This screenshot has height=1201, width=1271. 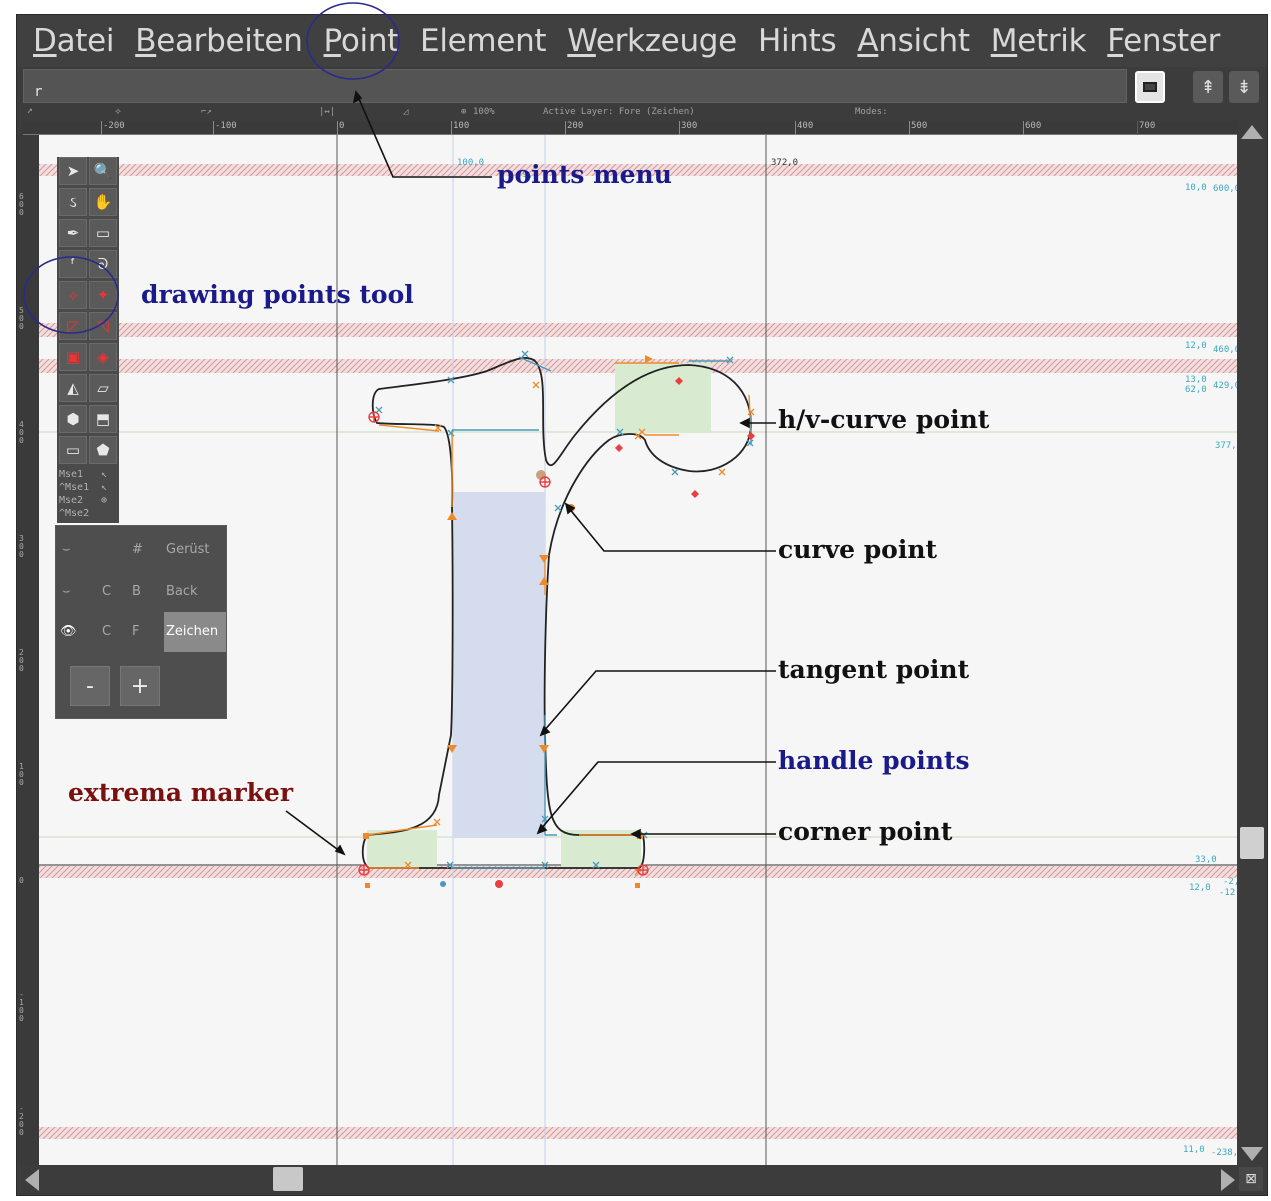 What do you see at coordinates (103, 202) in the screenshot?
I see `scroll-tool: ✋` at bounding box center [103, 202].